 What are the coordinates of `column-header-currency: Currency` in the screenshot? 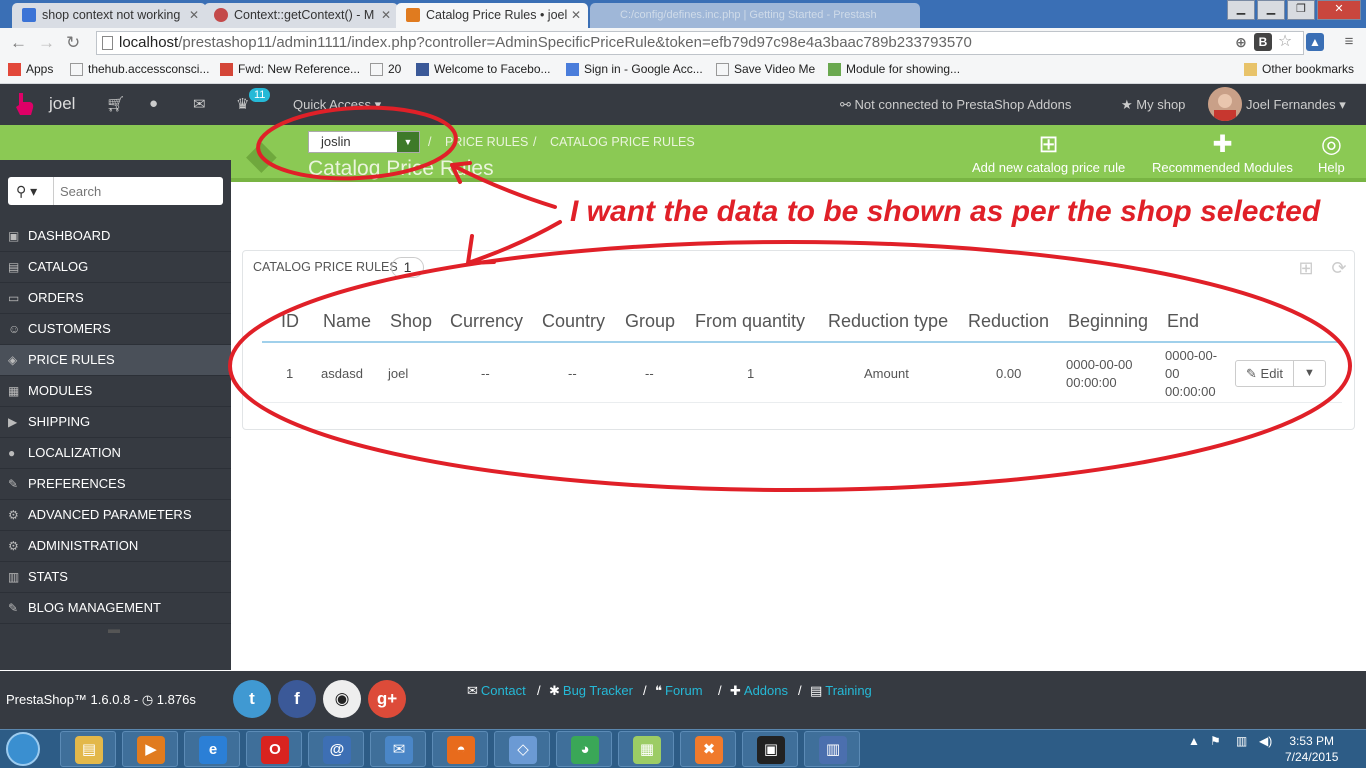 It's located at (486, 321).